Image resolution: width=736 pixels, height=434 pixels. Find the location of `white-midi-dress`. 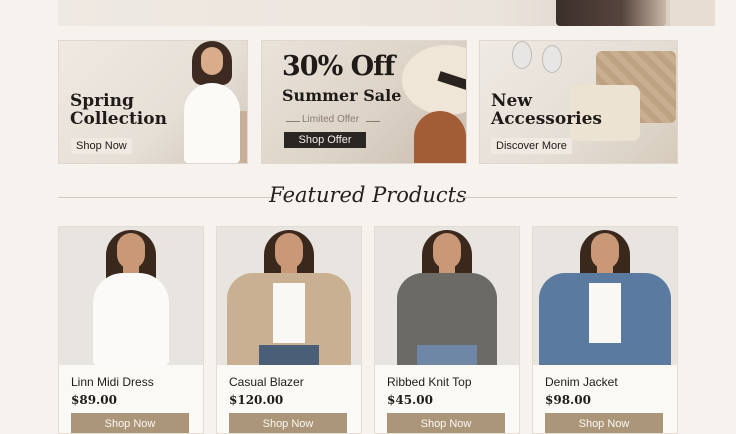

white-midi-dress is located at coordinates (131, 319).